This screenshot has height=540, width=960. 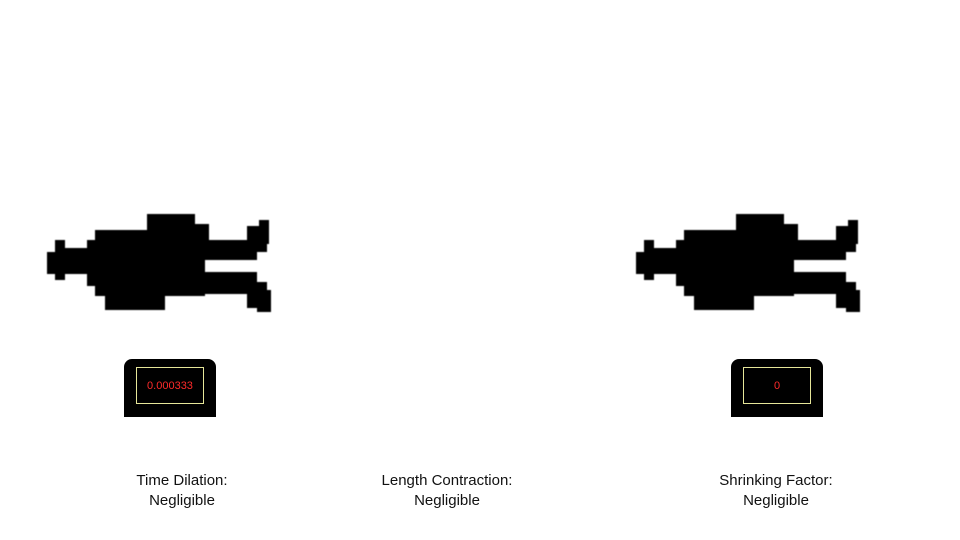 I want to click on left-clock-readout: 0.000333, so click(x=170, y=385).